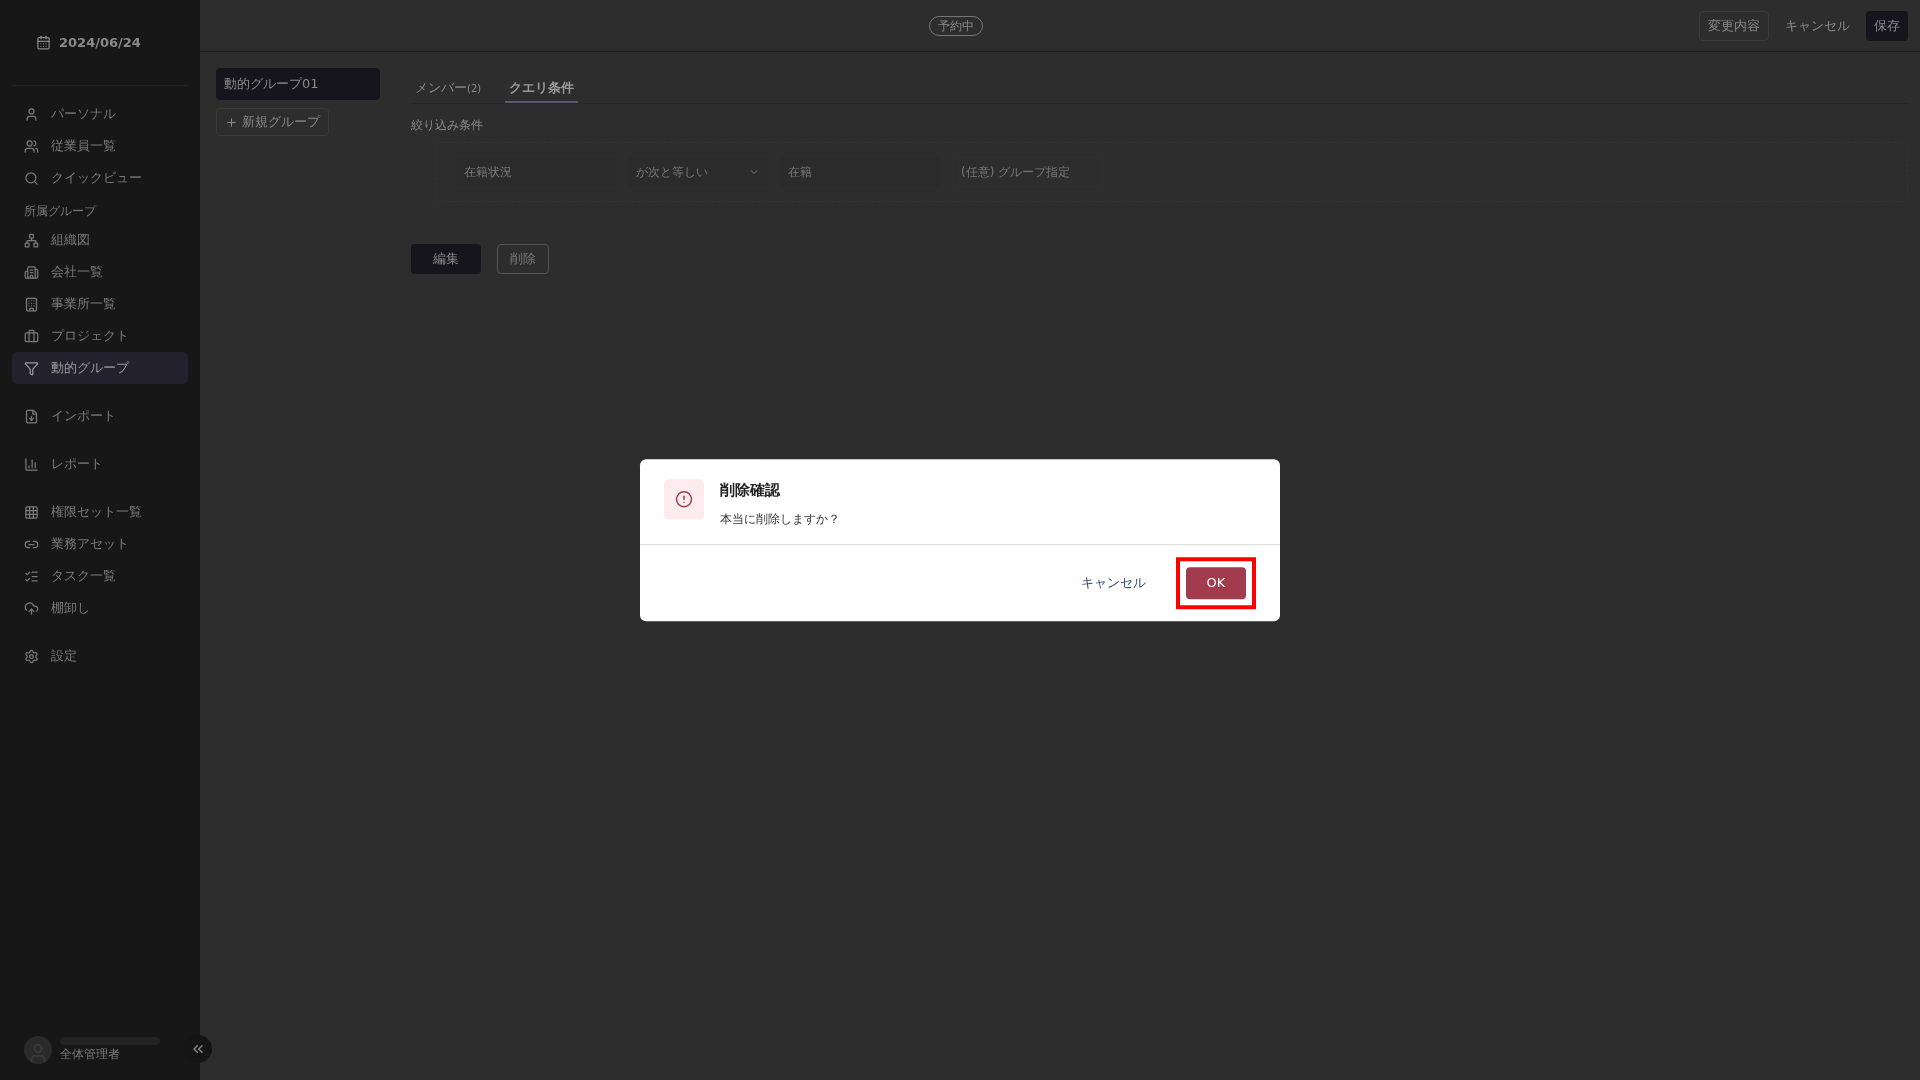  What do you see at coordinates (1216, 582) in the screenshot?
I see `ok-button: OK` at bounding box center [1216, 582].